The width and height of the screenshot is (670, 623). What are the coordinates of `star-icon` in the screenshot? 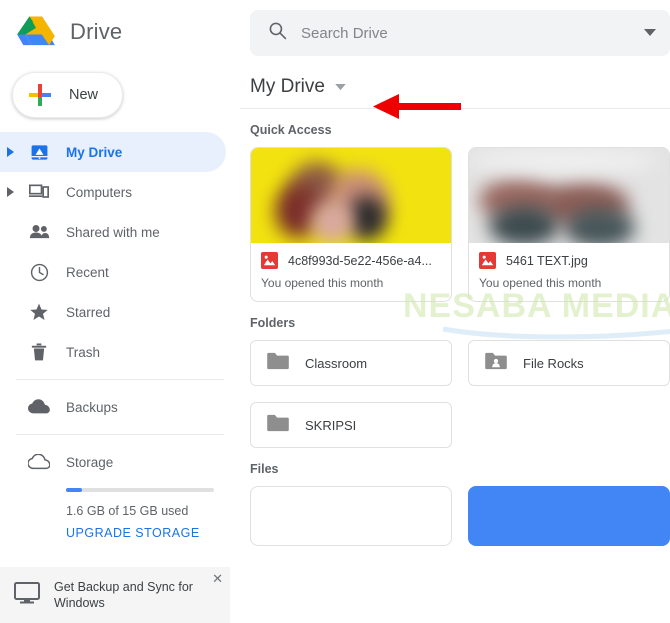 It's located at (39, 312).